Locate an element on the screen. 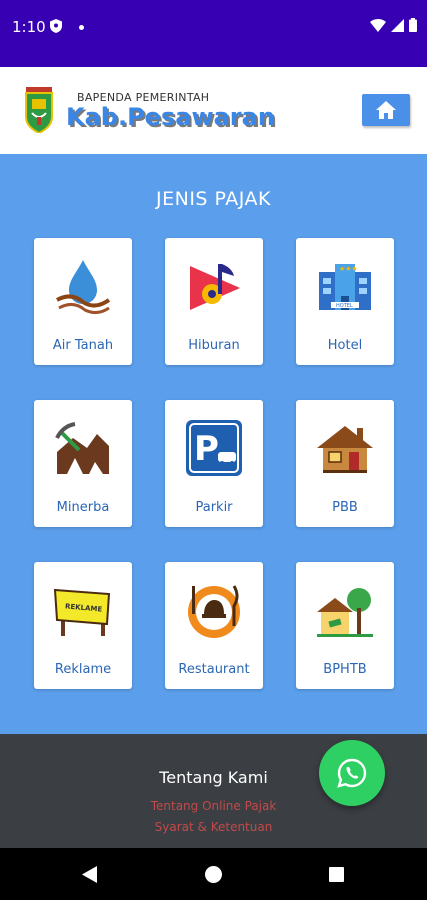 This screenshot has height=900, width=427. tax-card-reklame: REKLAME Reklame is located at coordinates (83, 625).